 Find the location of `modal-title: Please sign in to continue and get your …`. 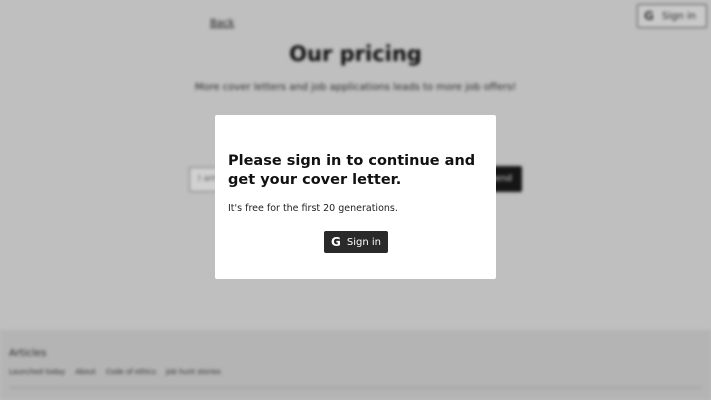

modal-title: Please sign in to continue and get your … is located at coordinates (352, 170).